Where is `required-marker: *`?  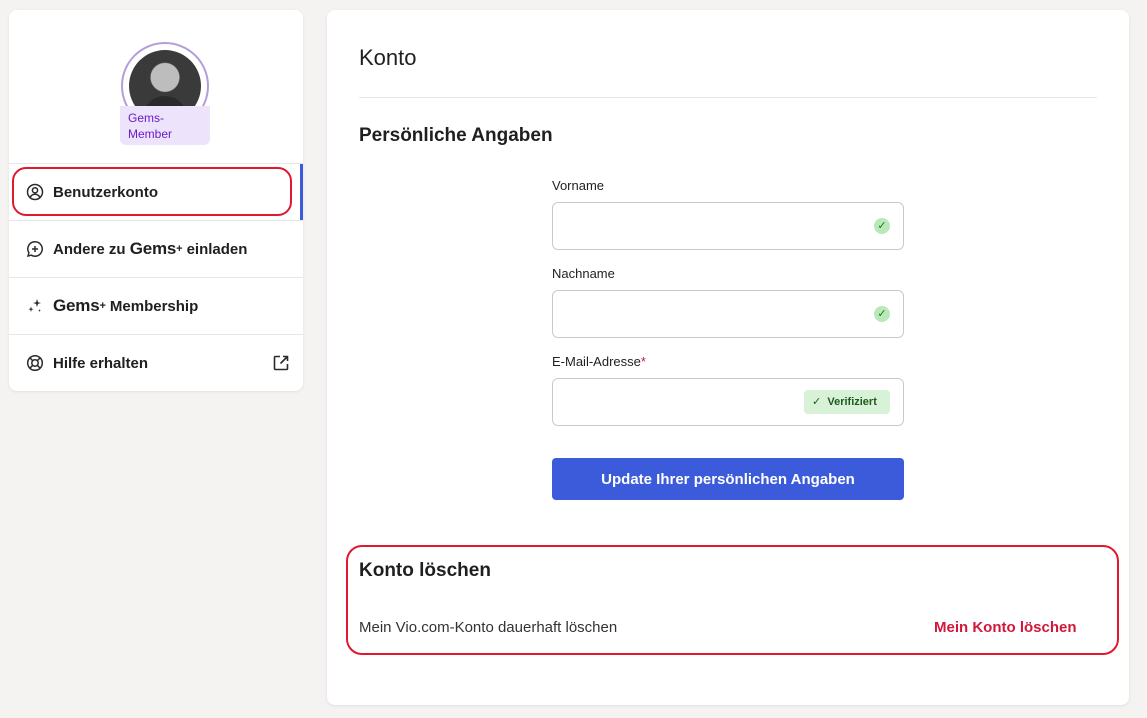
required-marker: * is located at coordinates (643, 361).